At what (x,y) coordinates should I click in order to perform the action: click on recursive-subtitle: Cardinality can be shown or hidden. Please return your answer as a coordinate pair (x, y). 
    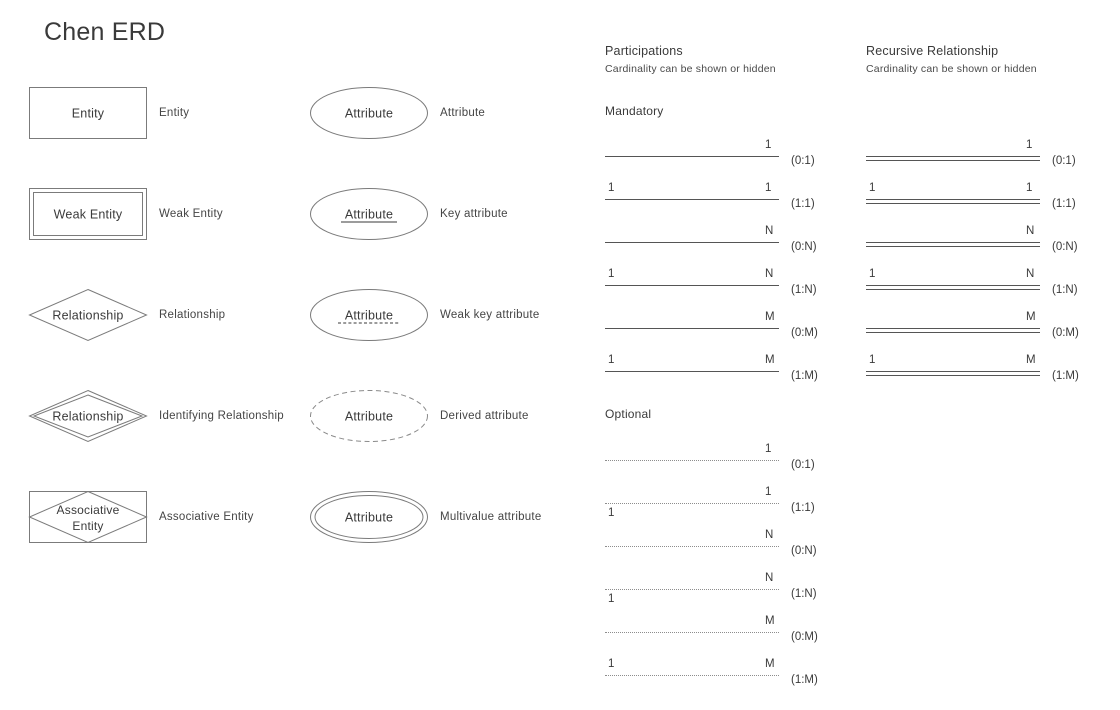
    Looking at the image, I should click on (951, 69).